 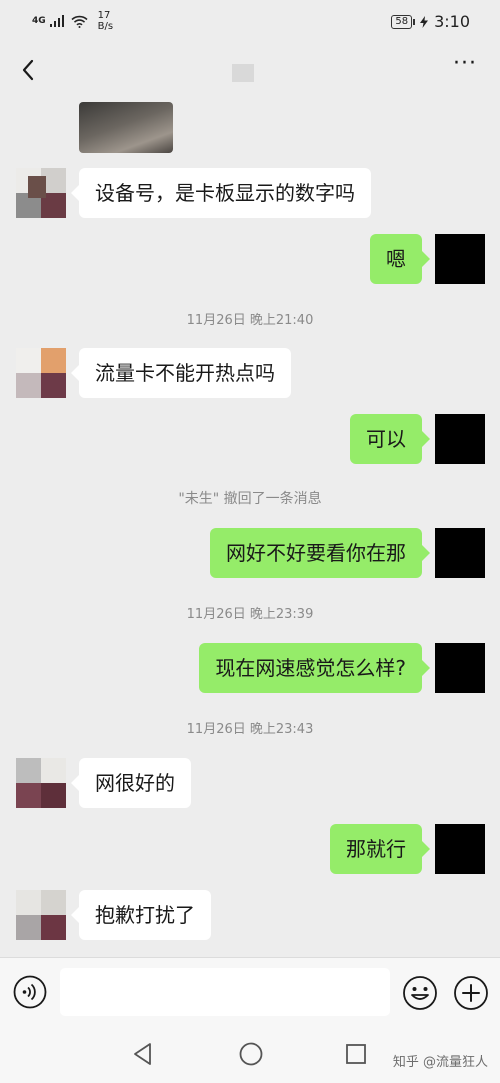 What do you see at coordinates (79, 21) in the screenshot?
I see `wifi-icon` at bounding box center [79, 21].